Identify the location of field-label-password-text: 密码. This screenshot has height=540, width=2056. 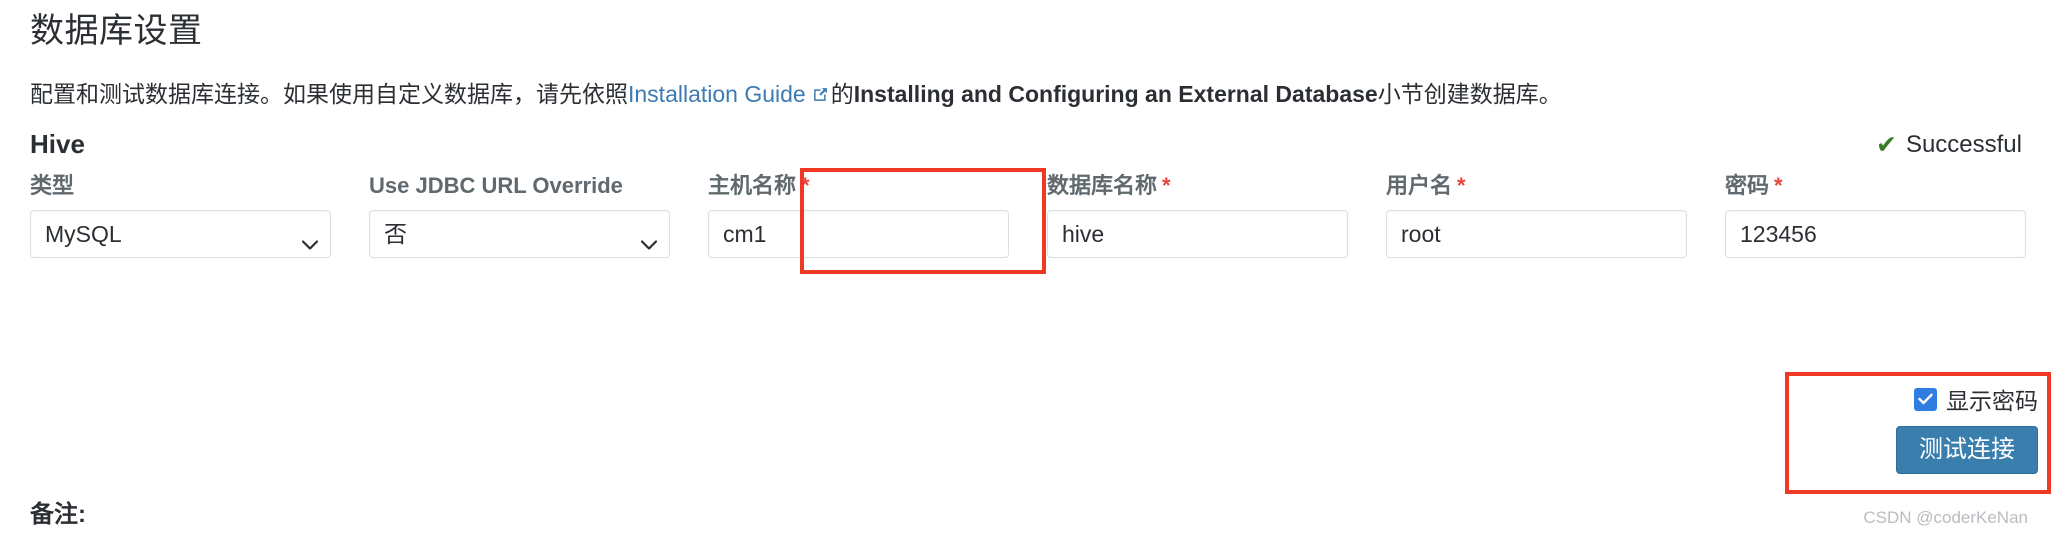
(1747, 185).